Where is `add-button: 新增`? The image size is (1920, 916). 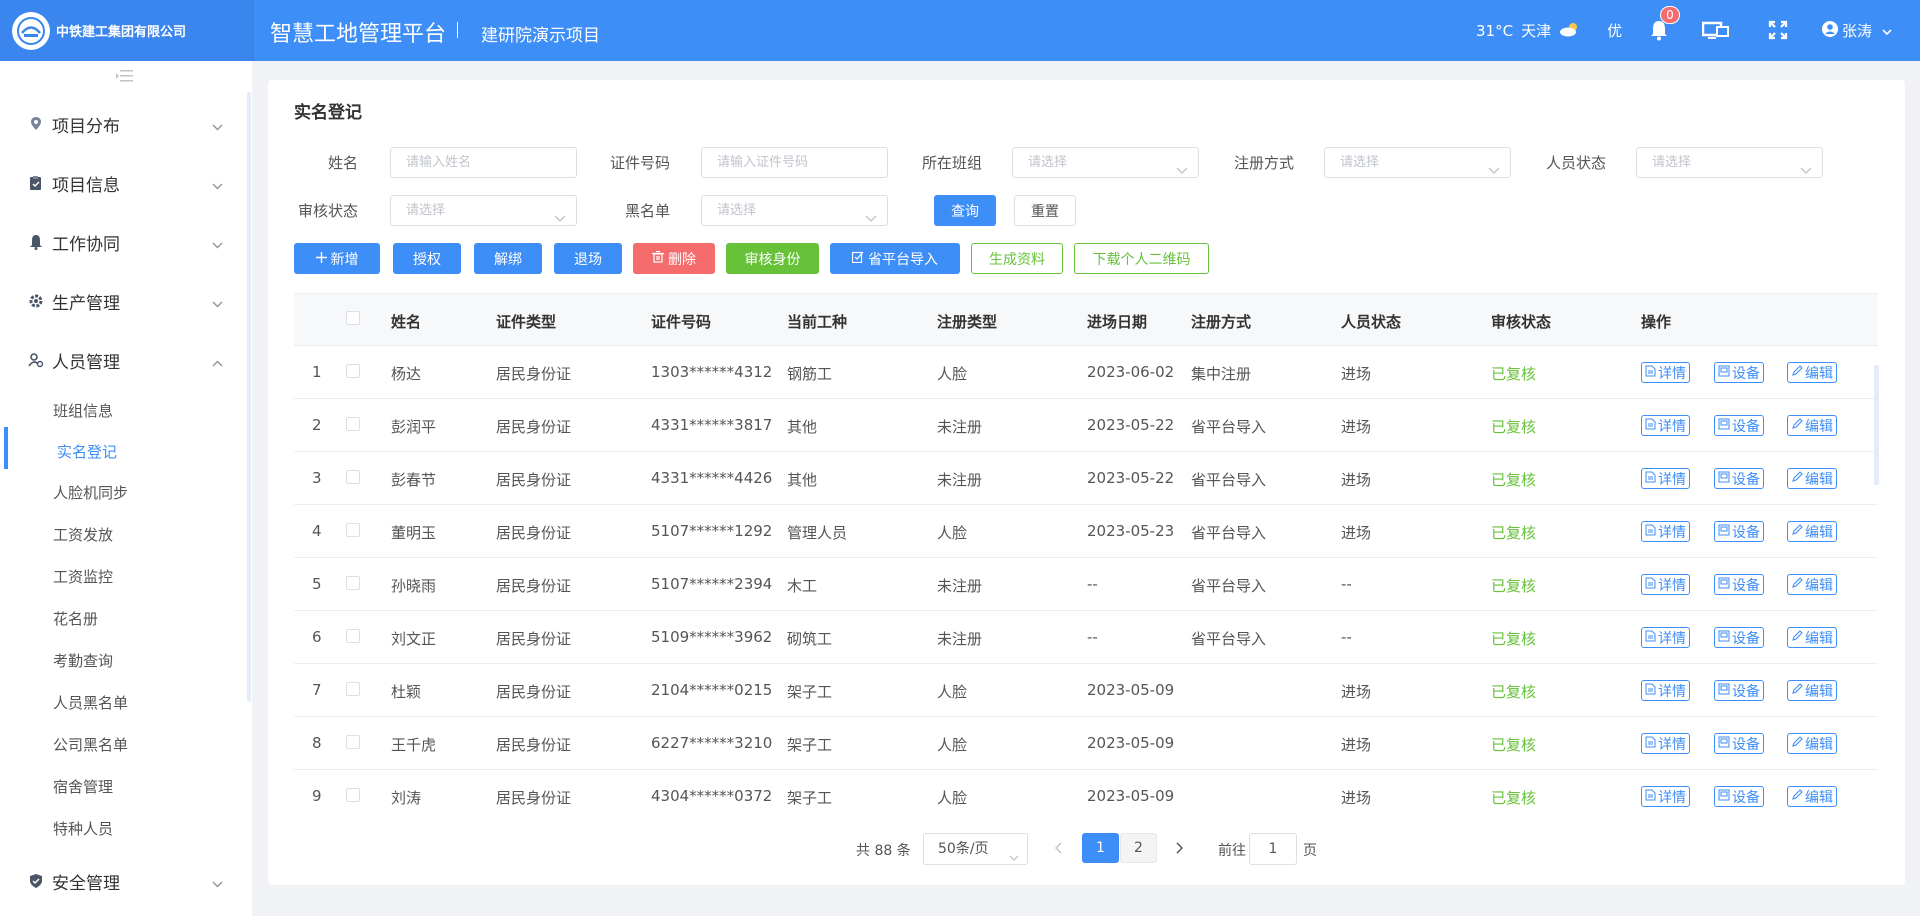 add-button: 新增 is located at coordinates (337, 258).